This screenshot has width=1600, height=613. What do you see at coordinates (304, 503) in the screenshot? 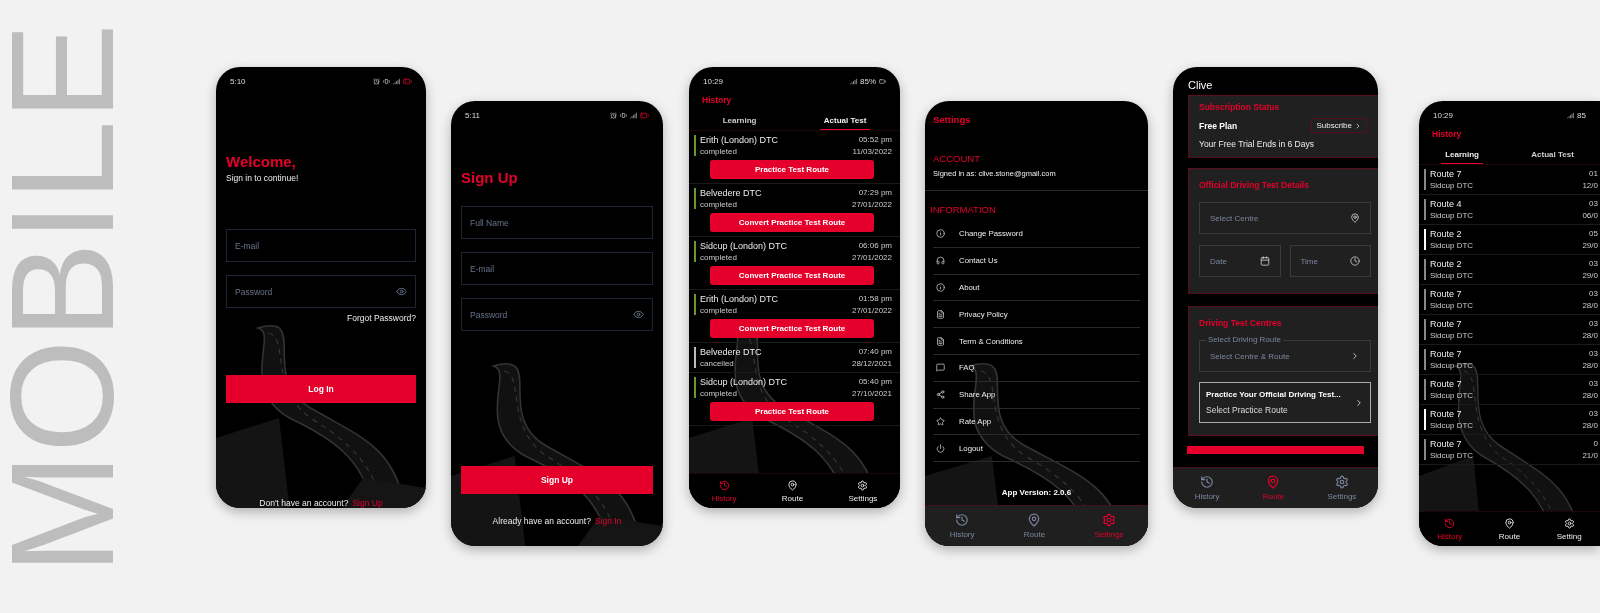
I see `footer-prompt: Don't have an account?` at bounding box center [304, 503].